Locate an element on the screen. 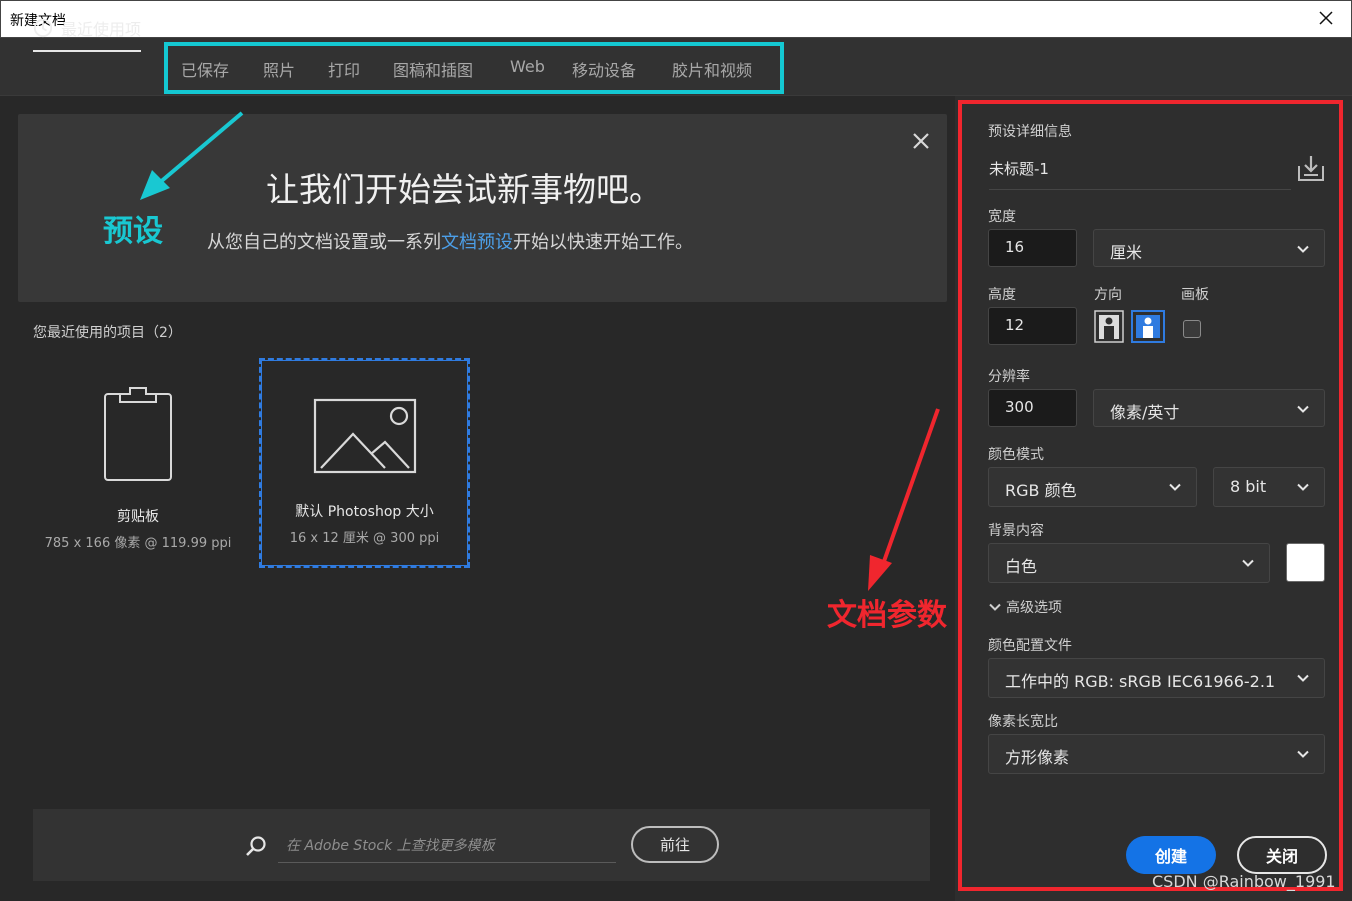  recent-item-clipboard: 剪贴板 785 x 166 像素 @ 119.99 ppi is located at coordinates (138, 462).